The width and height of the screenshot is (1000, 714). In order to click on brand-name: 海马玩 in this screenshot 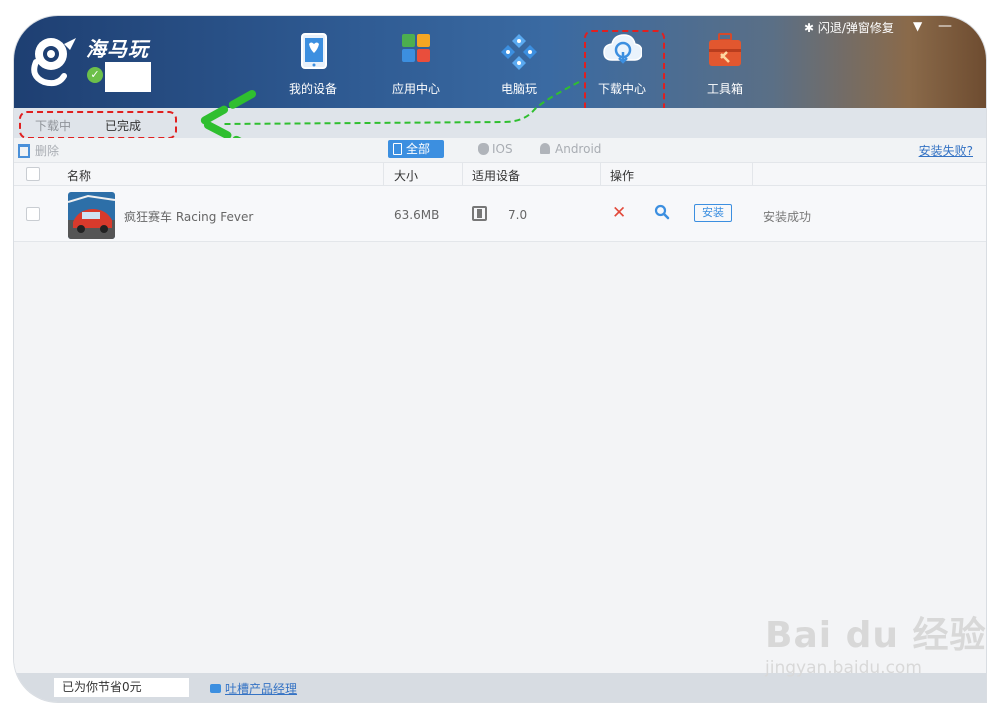, I will do `click(117, 49)`.